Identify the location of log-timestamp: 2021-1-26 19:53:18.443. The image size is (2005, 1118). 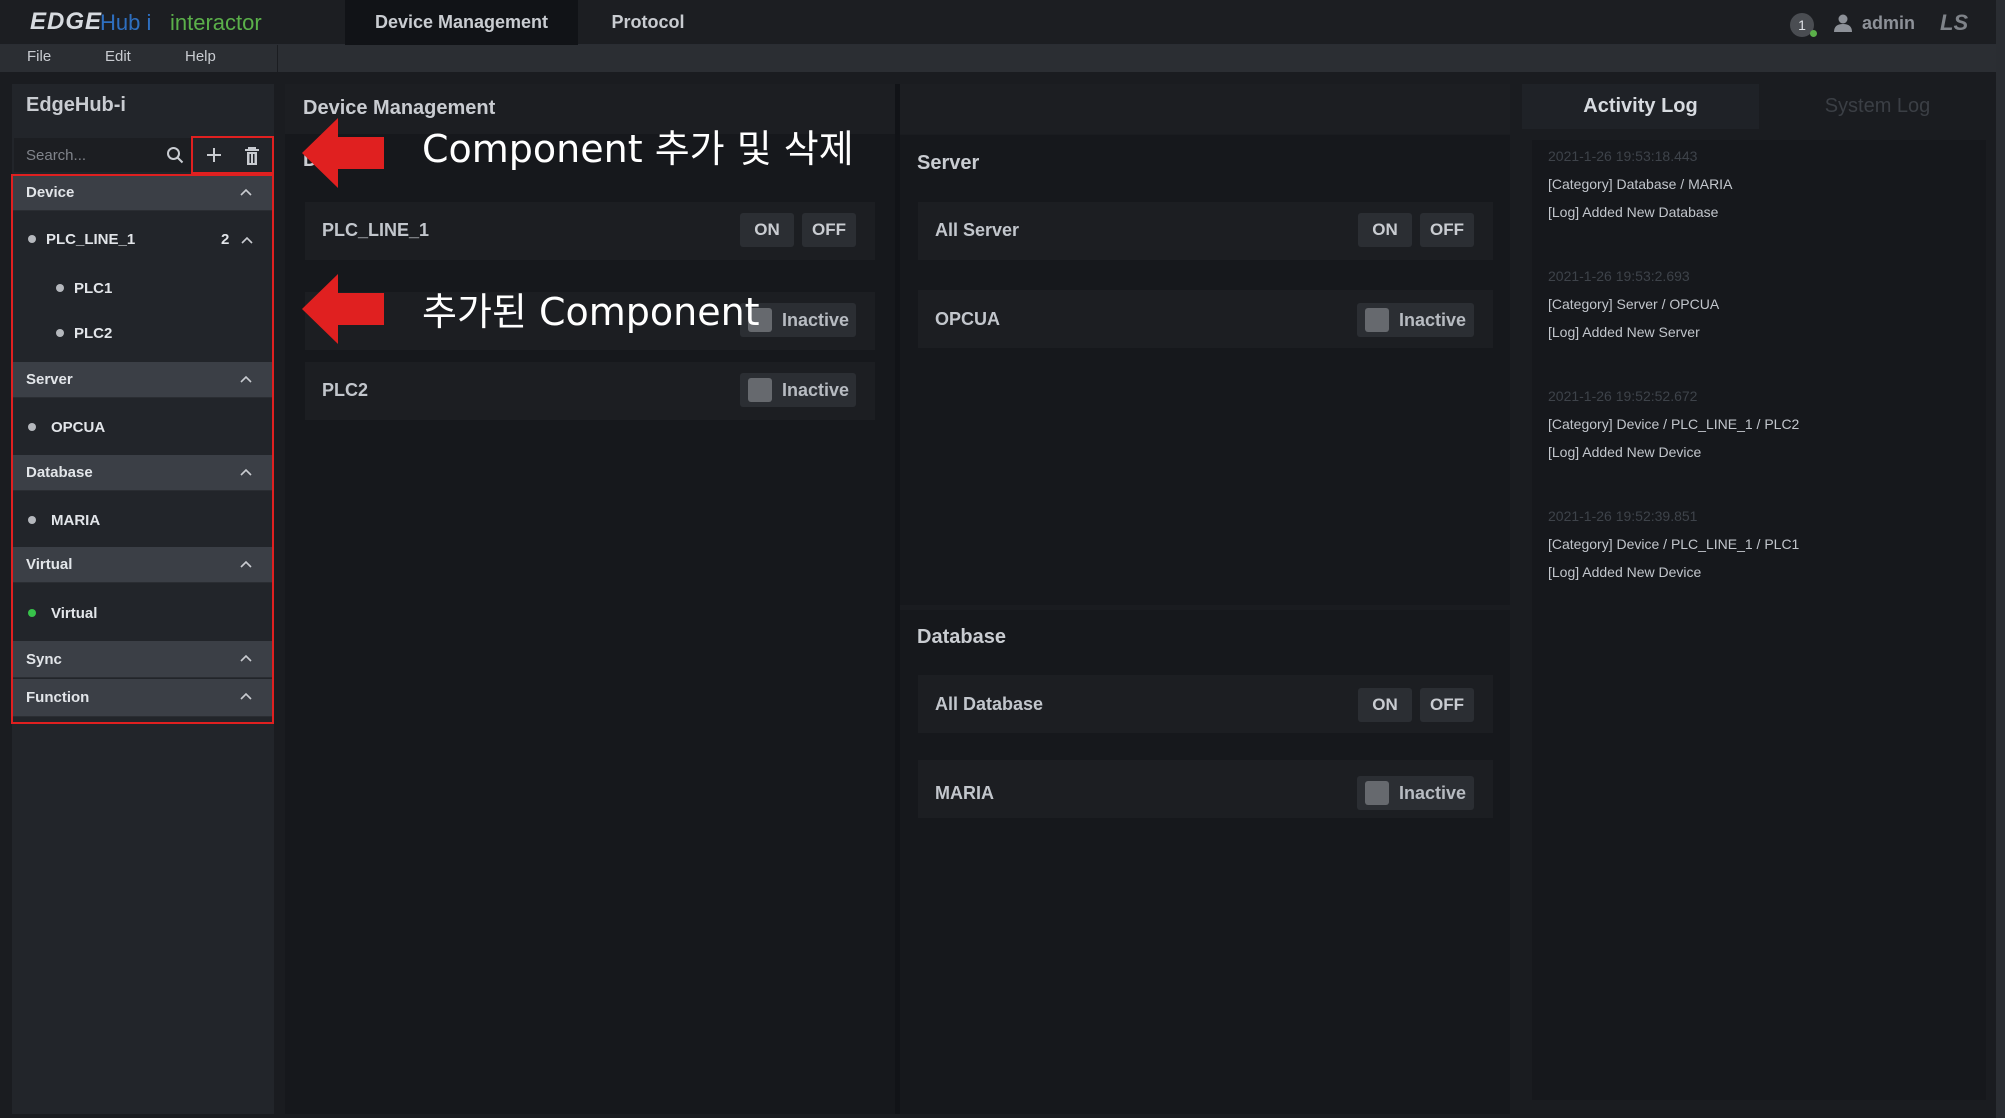
(1623, 156).